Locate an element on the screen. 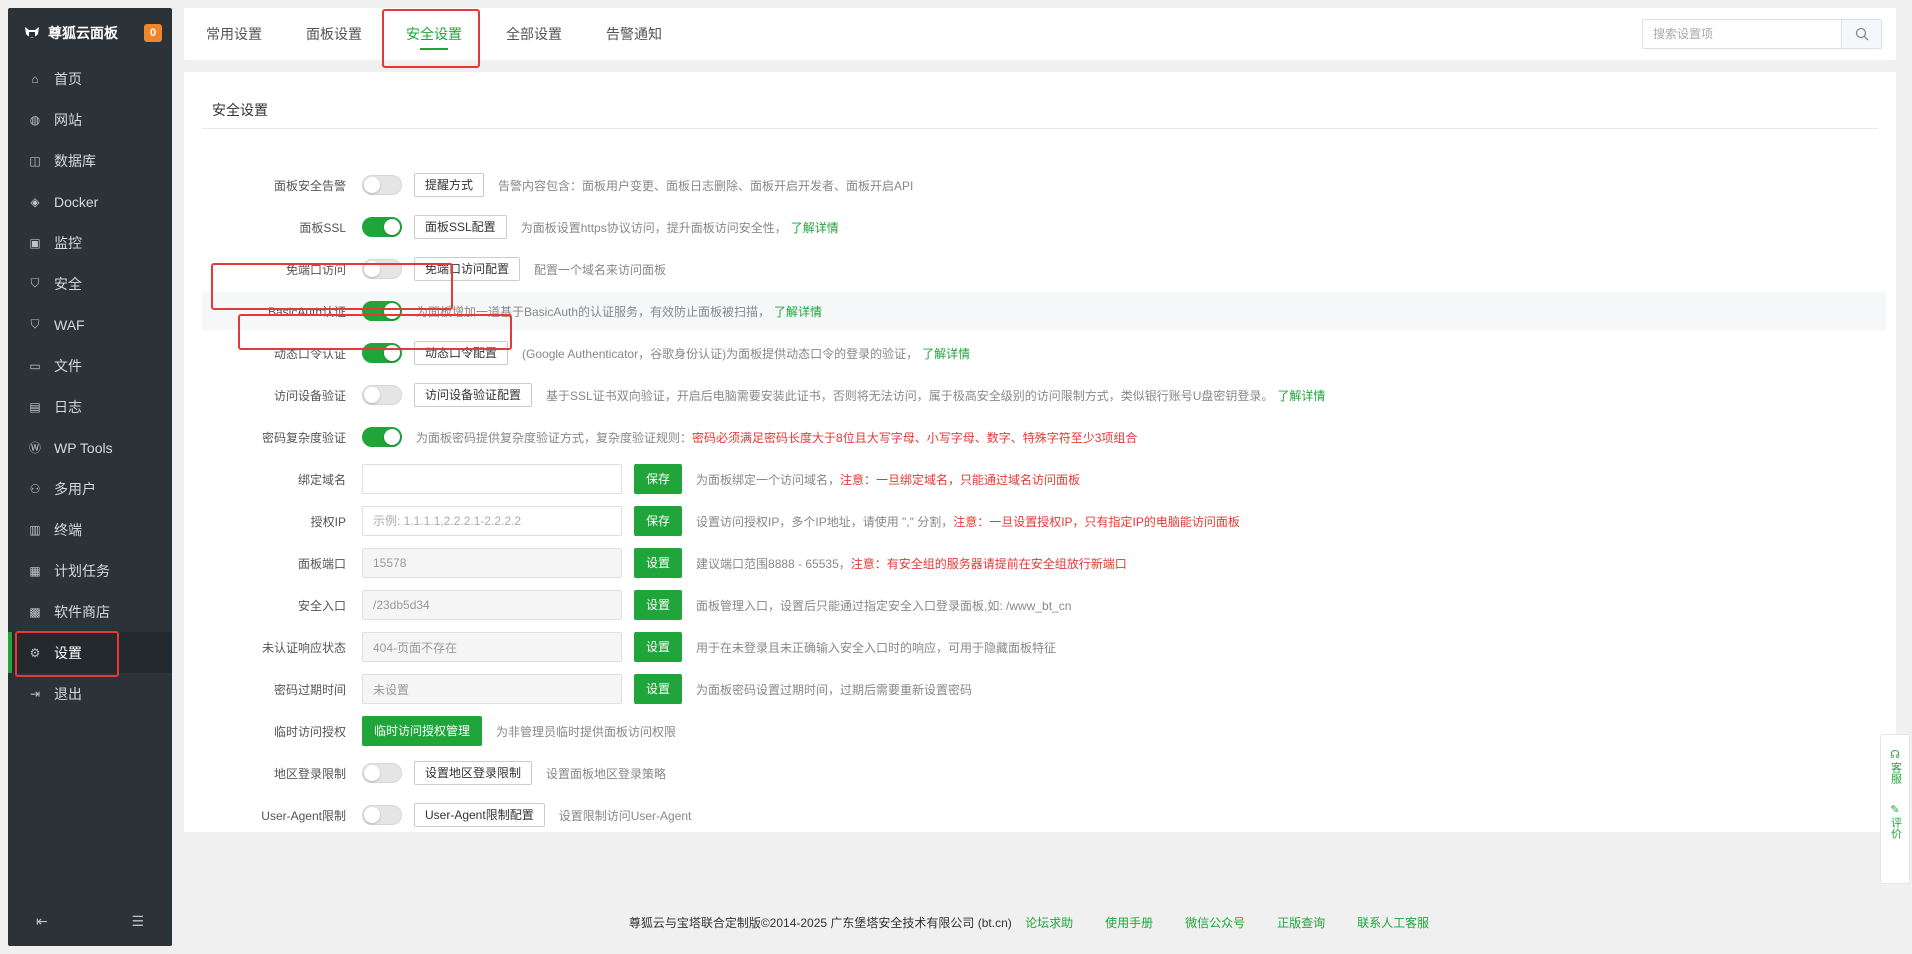 The image size is (1912, 954). device-config-button: 访问设备验证配置 is located at coordinates (473, 395).